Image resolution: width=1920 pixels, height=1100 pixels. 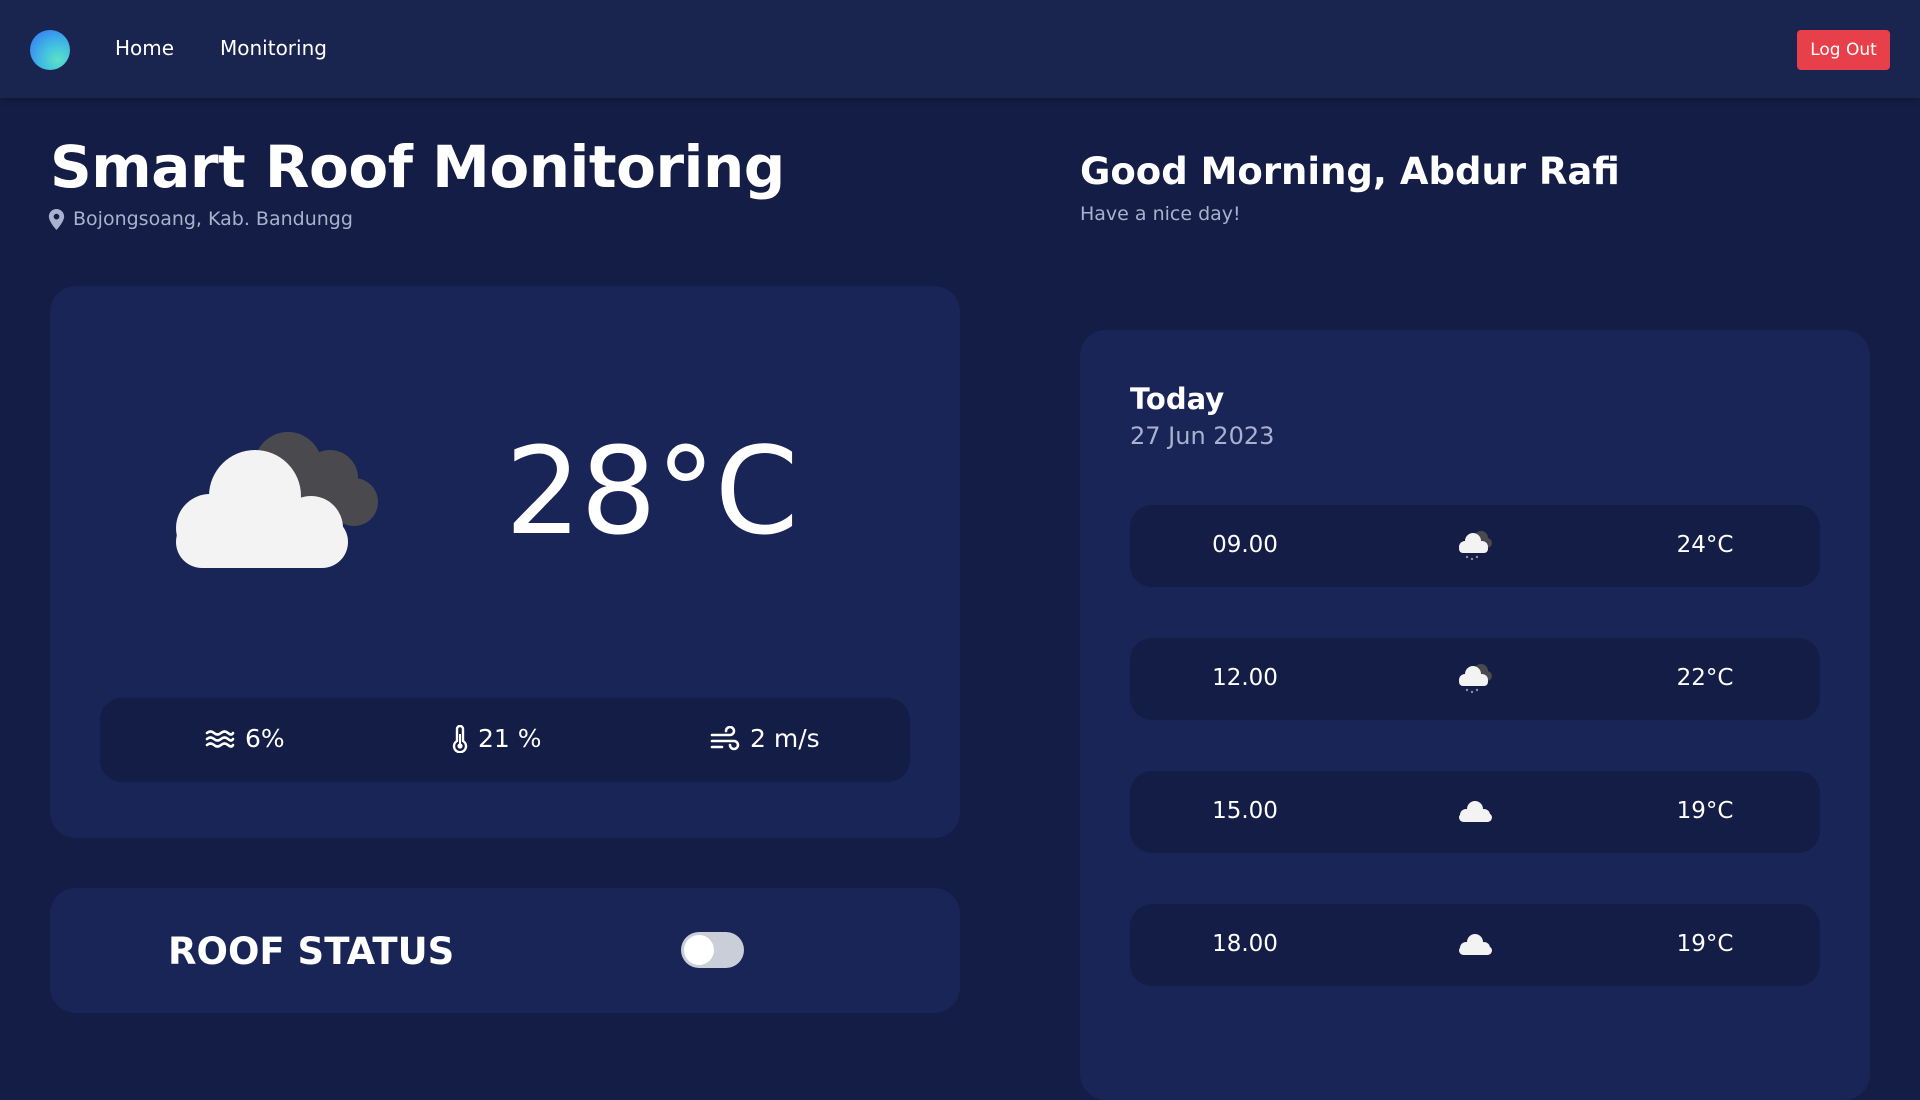 I want to click on forecast-time: 15.00, so click(x=1245, y=811).